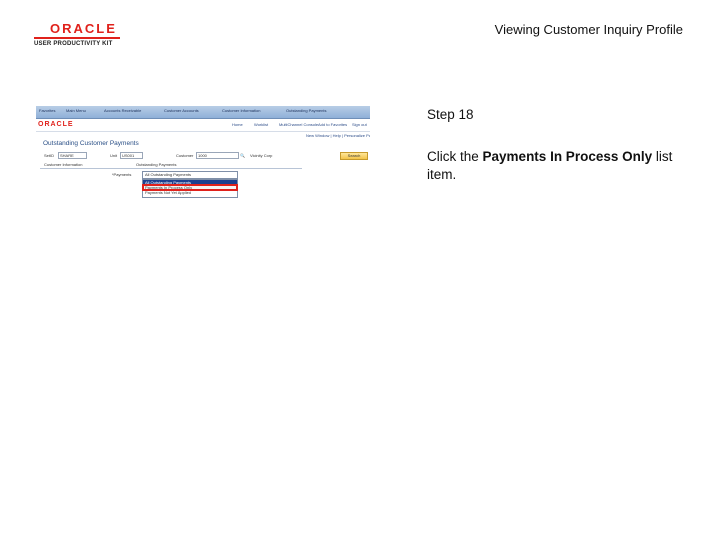 The width and height of the screenshot is (720, 540). I want to click on header-link-home: Home, so click(237, 124).